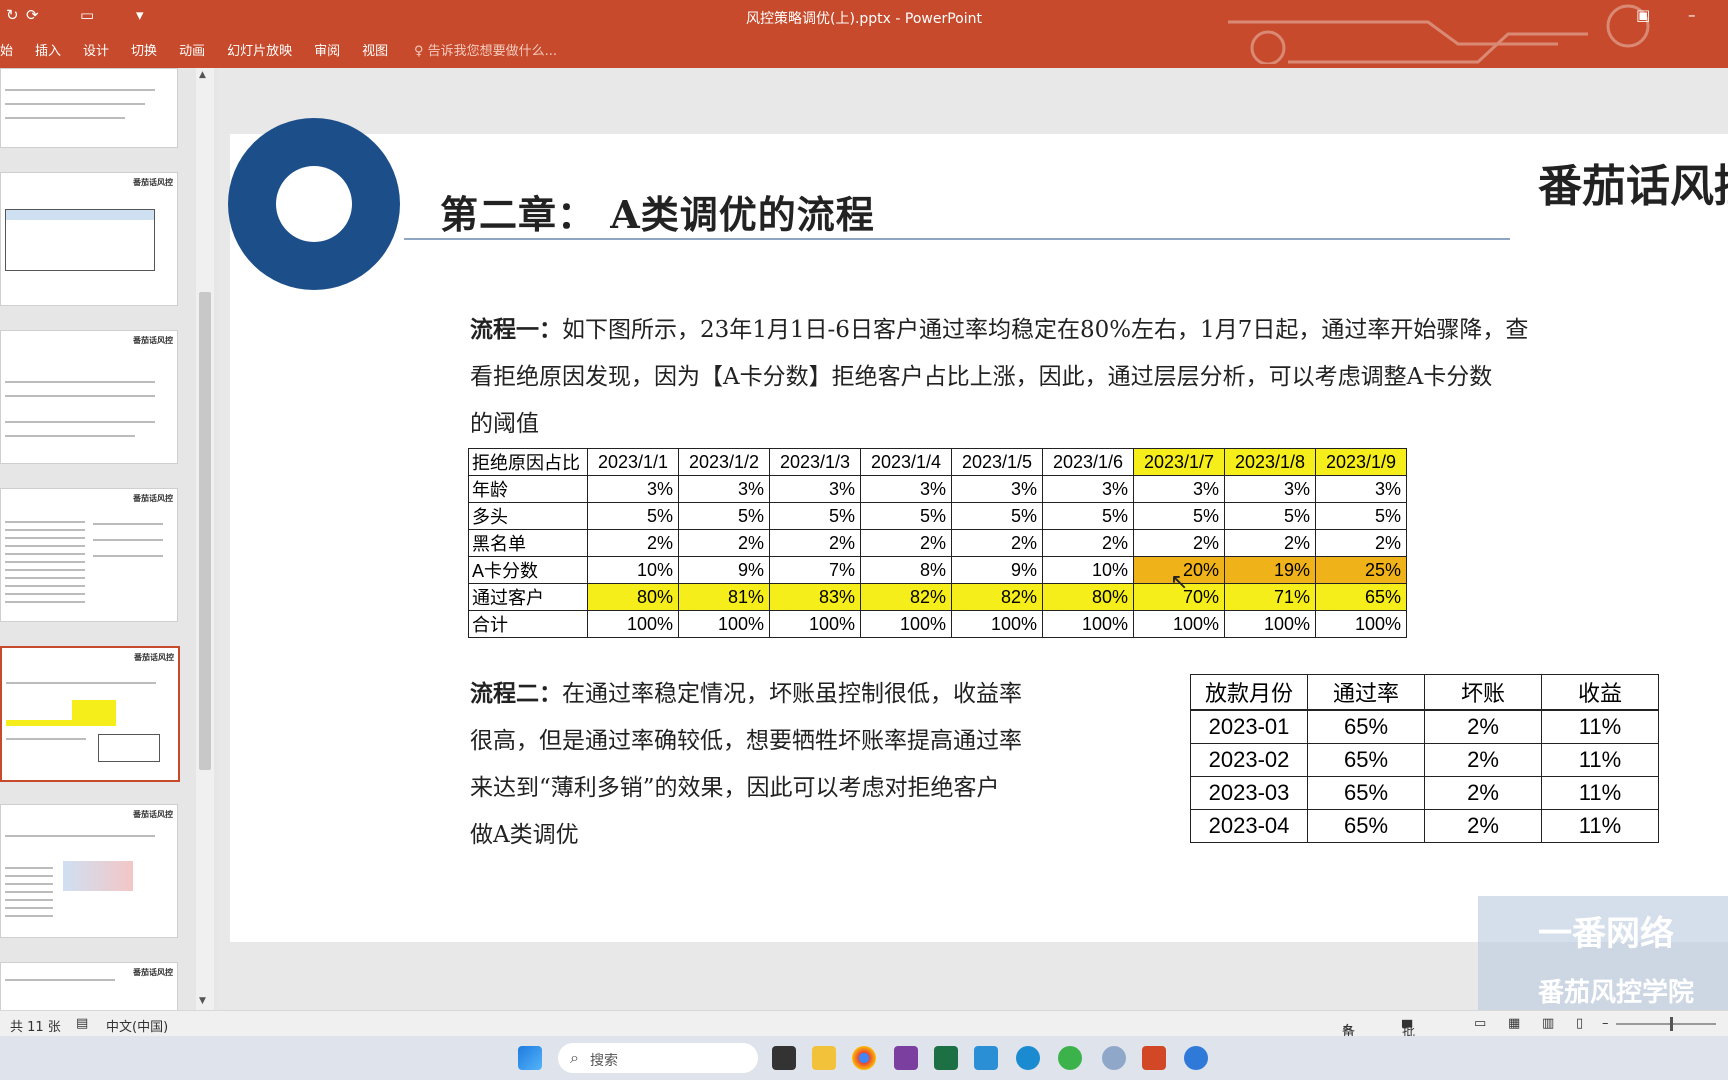 Image resolution: width=1728 pixels, height=1080 pixels. Describe the element at coordinates (96, 49) in the screenshot. I see `tab-design: 设计` at that location.